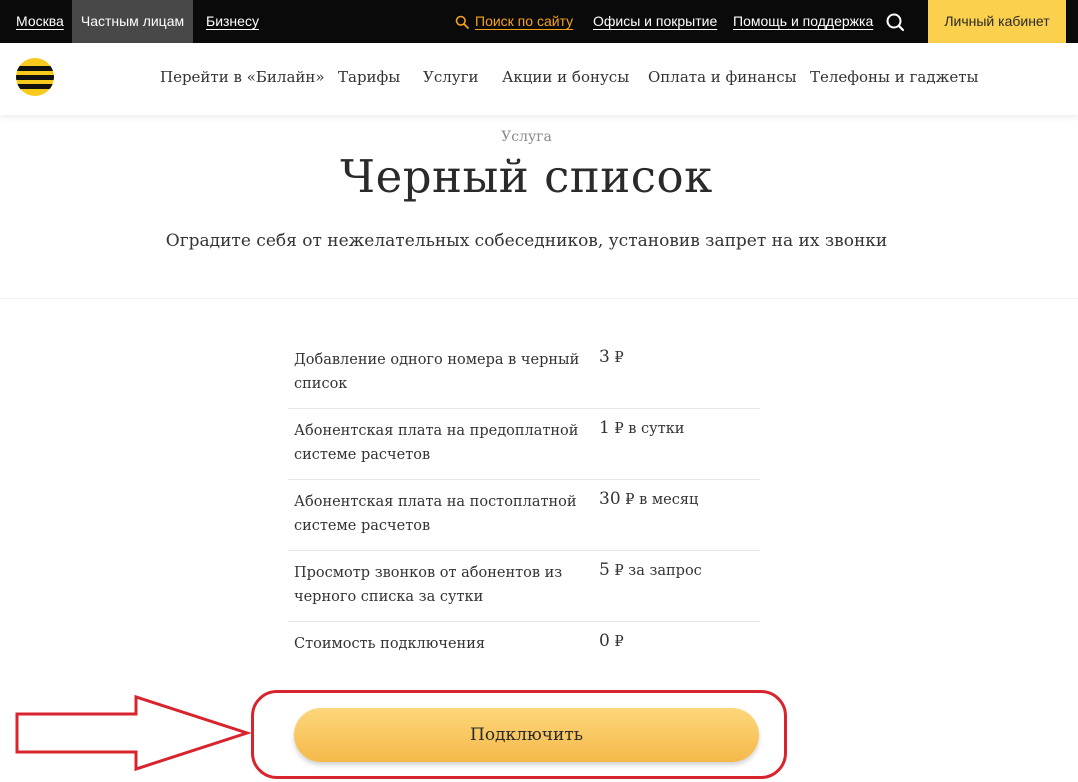 The height and width of the screenshot is (782, 1078). What do you see at coordinates (894, 77) in the screenshot?
I see `nav-item-phones: Телефоны и гаджеты` at bounding box center [894, 77].